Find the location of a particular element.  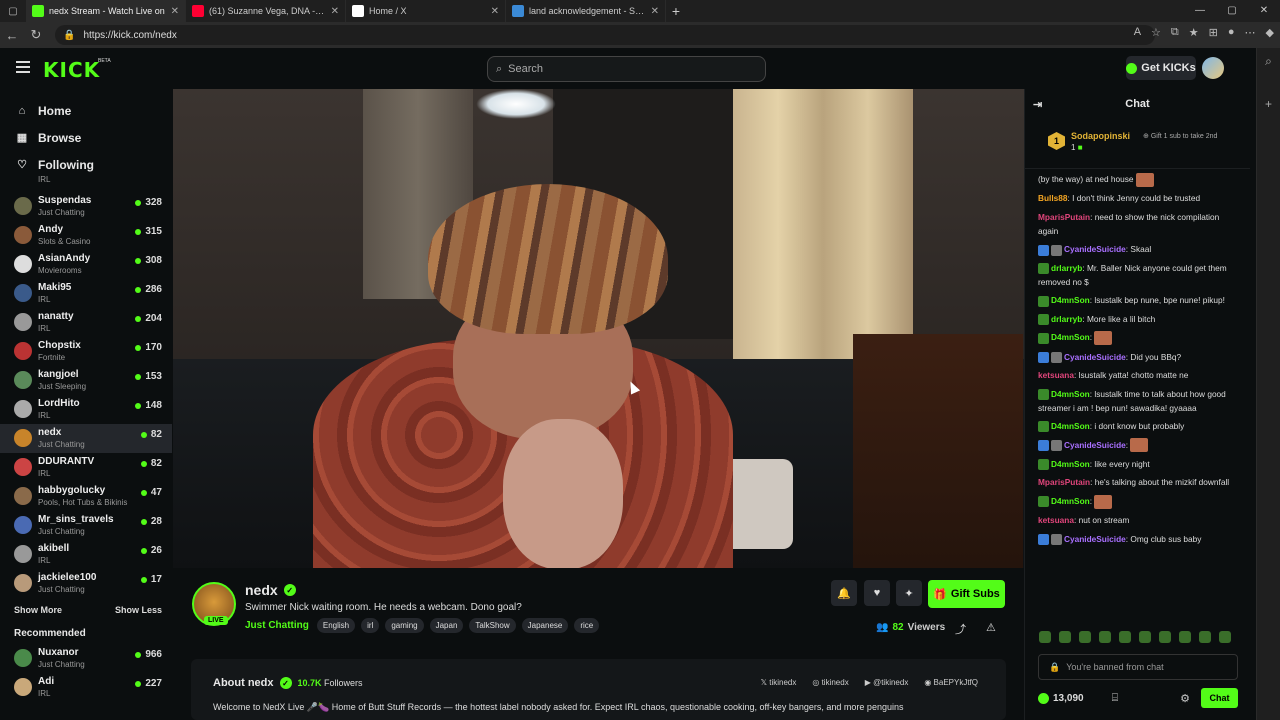

social-link: ◉ BaEPYkJtfQ is located at coordinates (951, 682).